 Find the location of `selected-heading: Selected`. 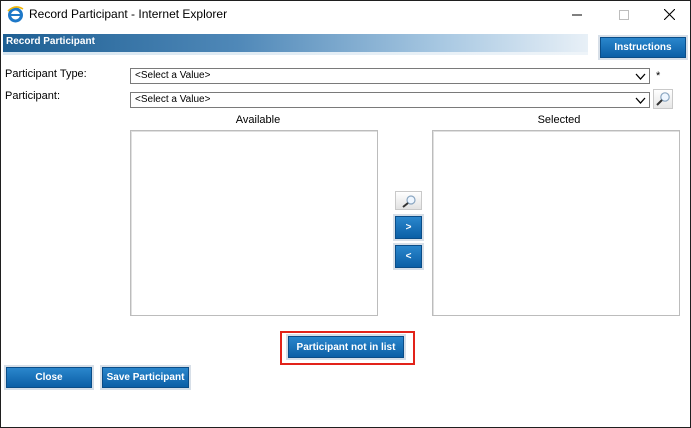

selected-heading: Selected is located at coordinates (559, 120).